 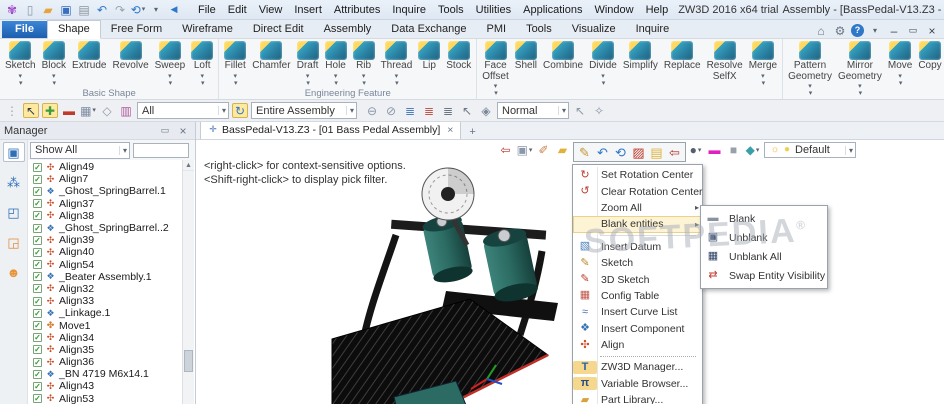 What do you see at coordinates (539, 29) in the screenshot?
I see `ribbon-tab: Tools` at bounding box center [539, 29].